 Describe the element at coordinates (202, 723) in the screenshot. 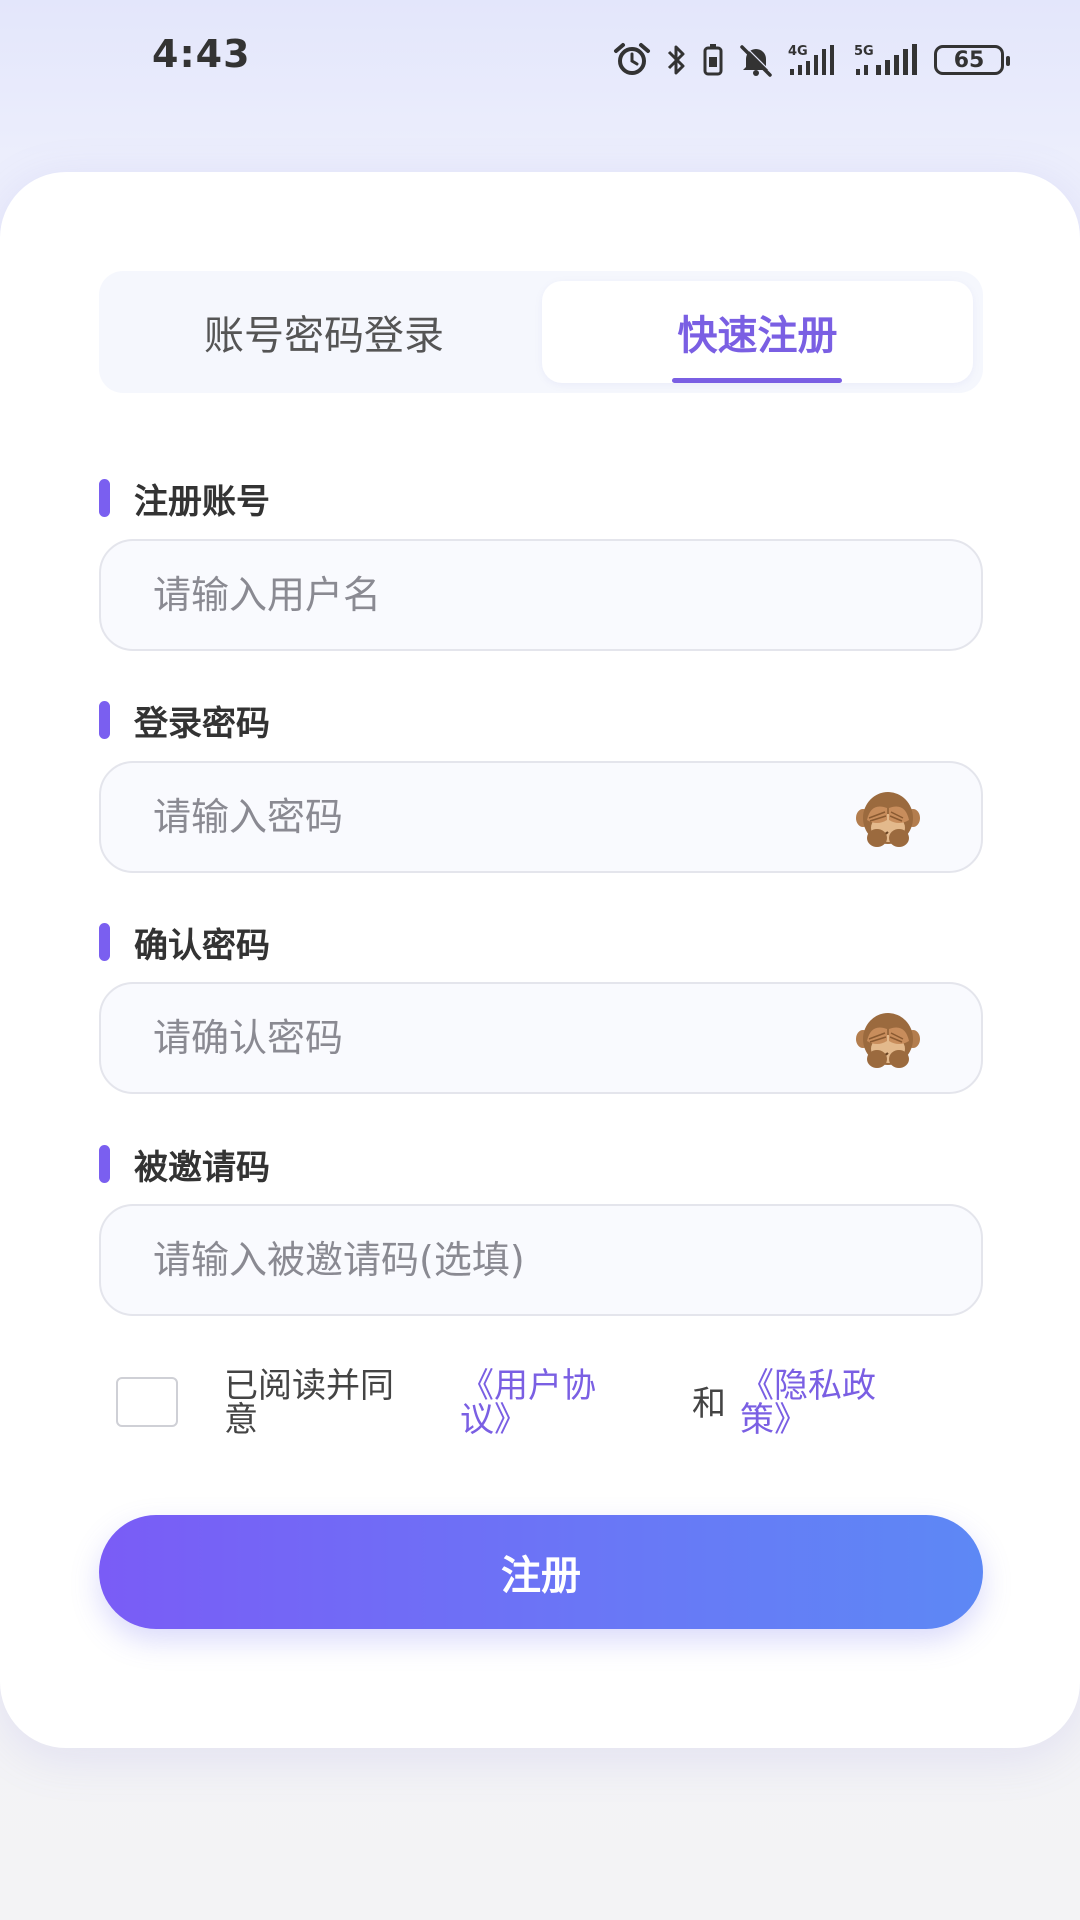

I see `label-text: 登录密码` at that location.